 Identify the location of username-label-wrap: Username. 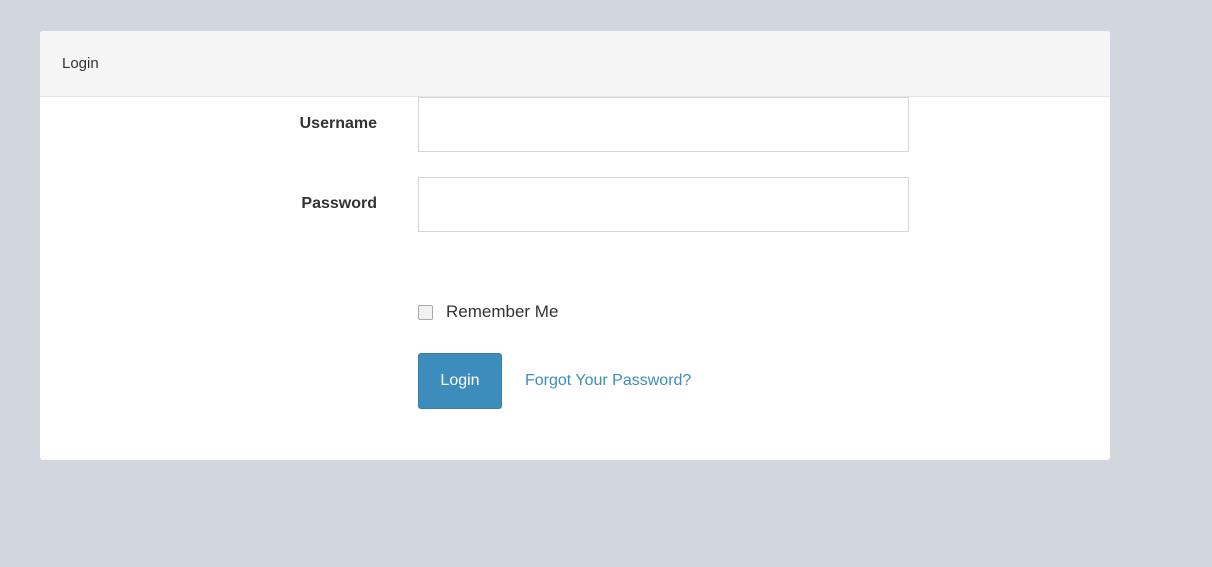
(208, 124).